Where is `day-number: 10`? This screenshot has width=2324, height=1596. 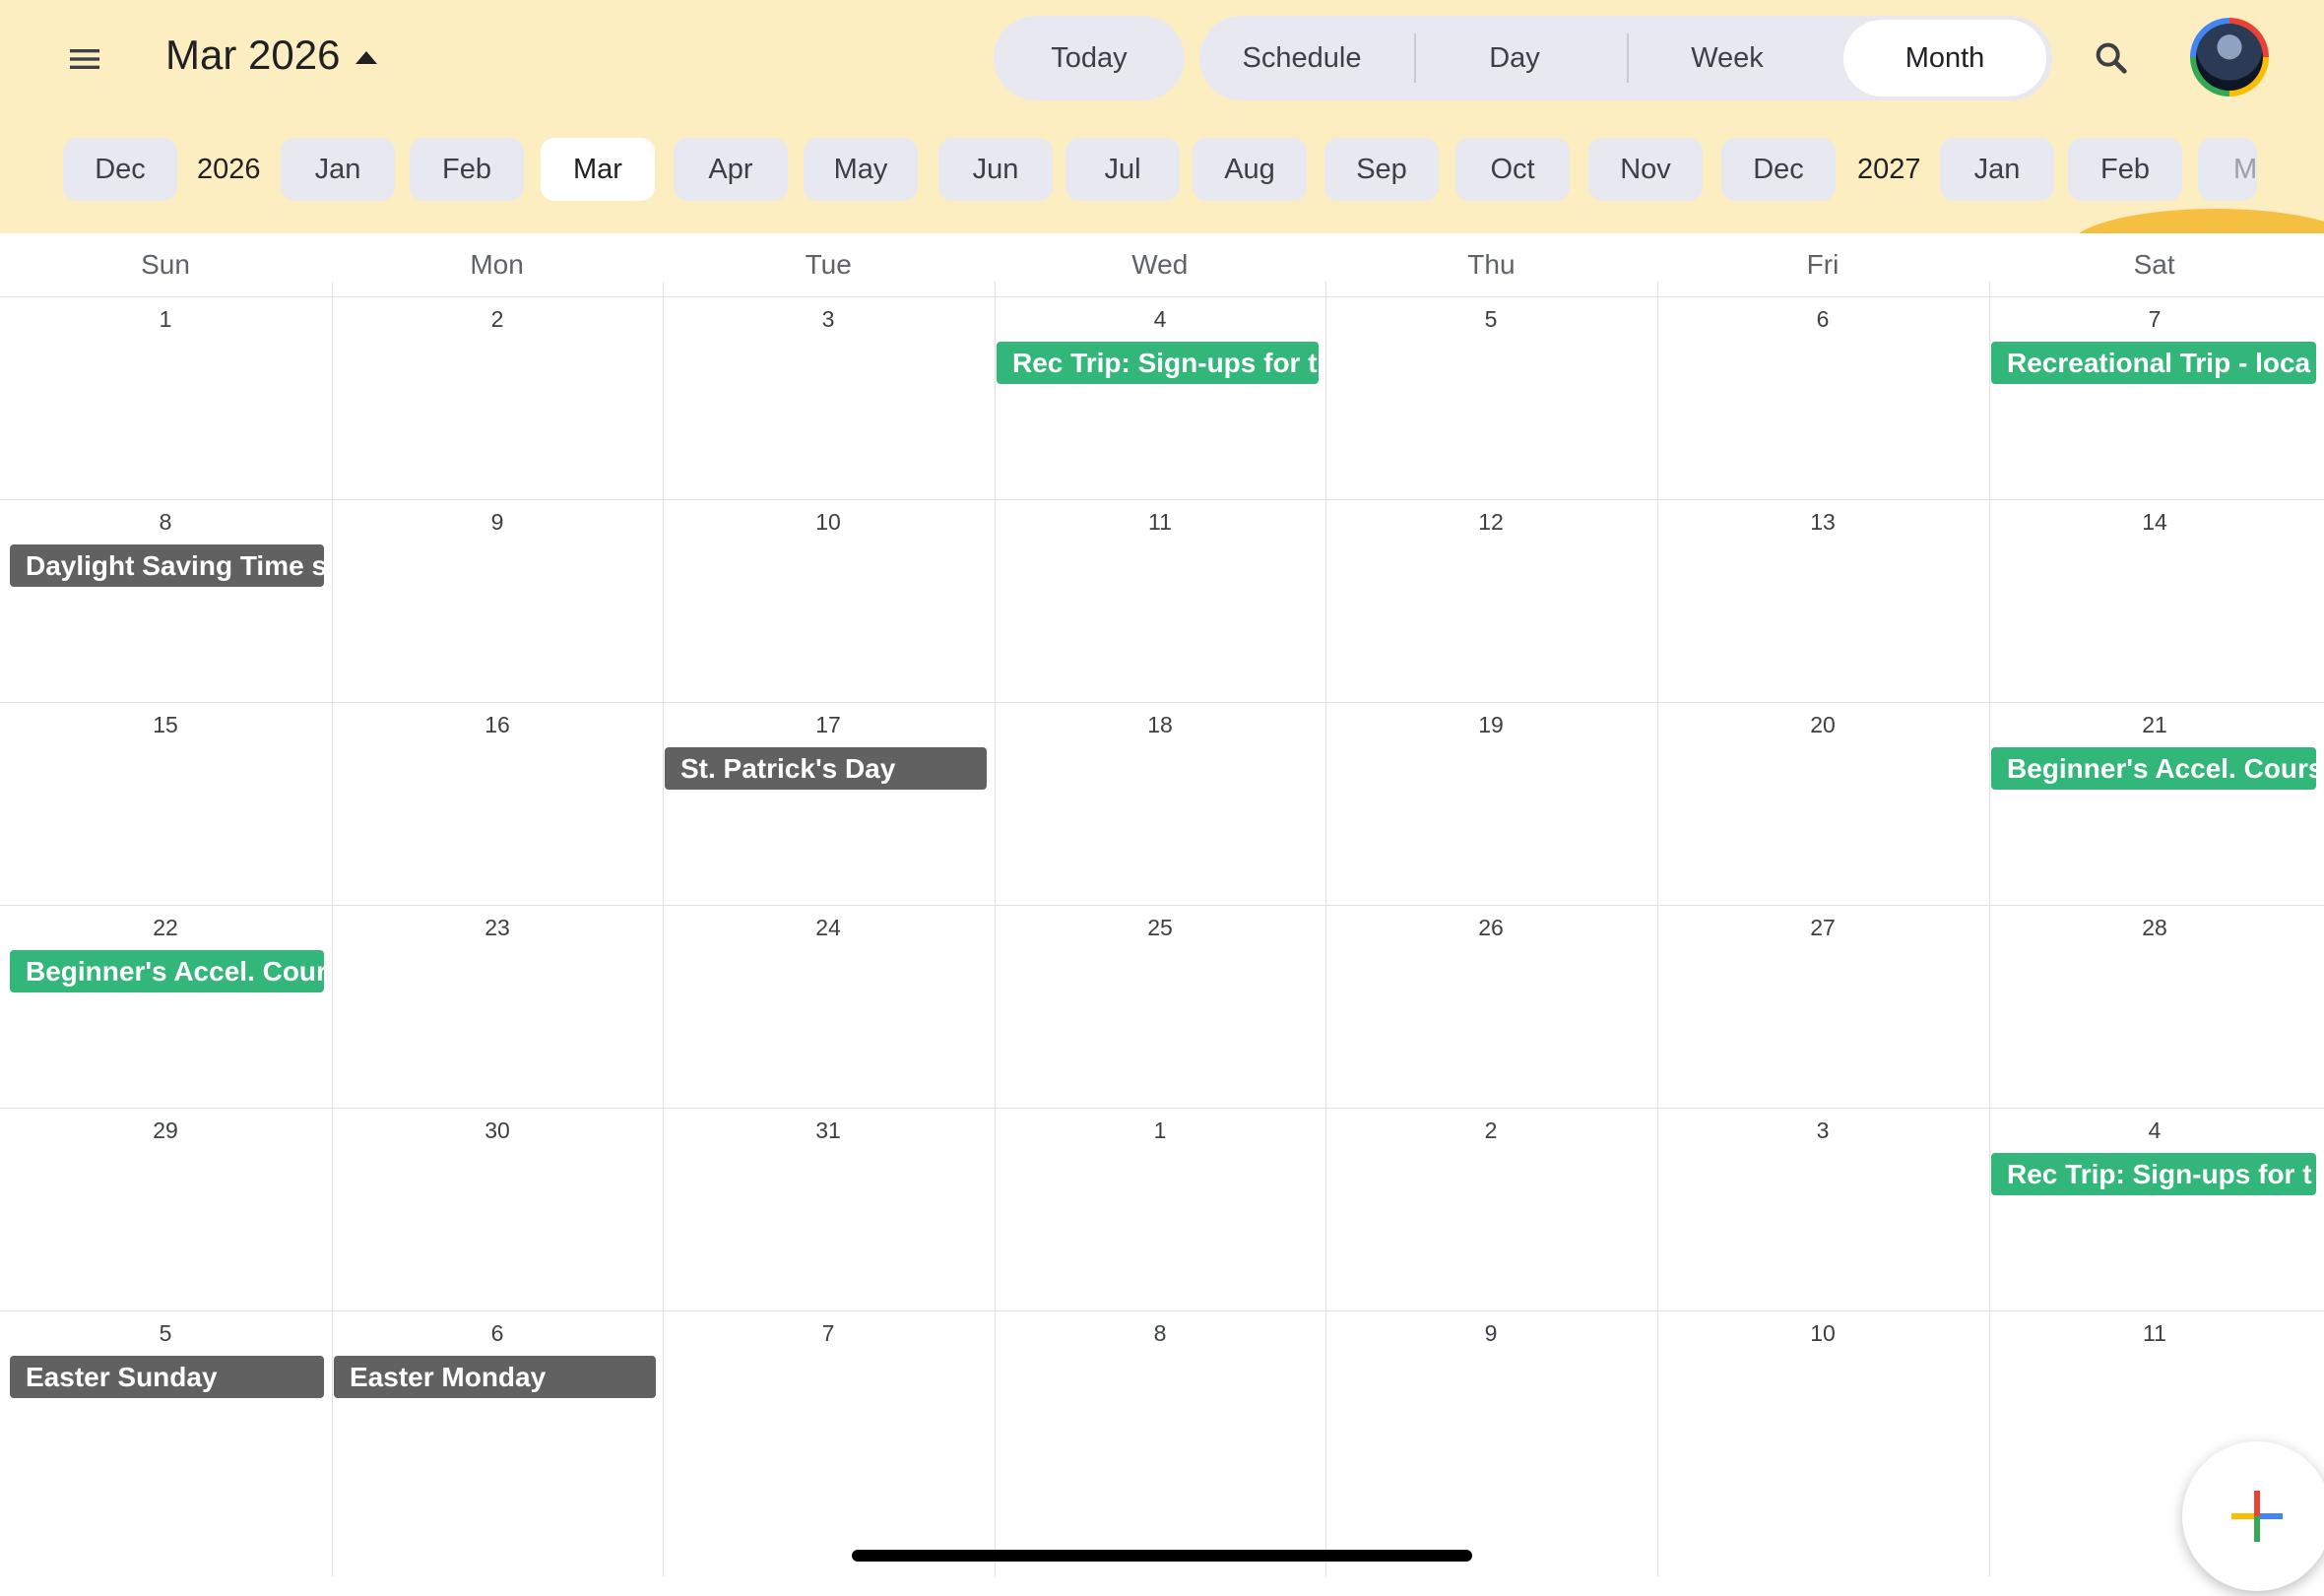
day-number: 10 is located at coordinates (1823, 1333).